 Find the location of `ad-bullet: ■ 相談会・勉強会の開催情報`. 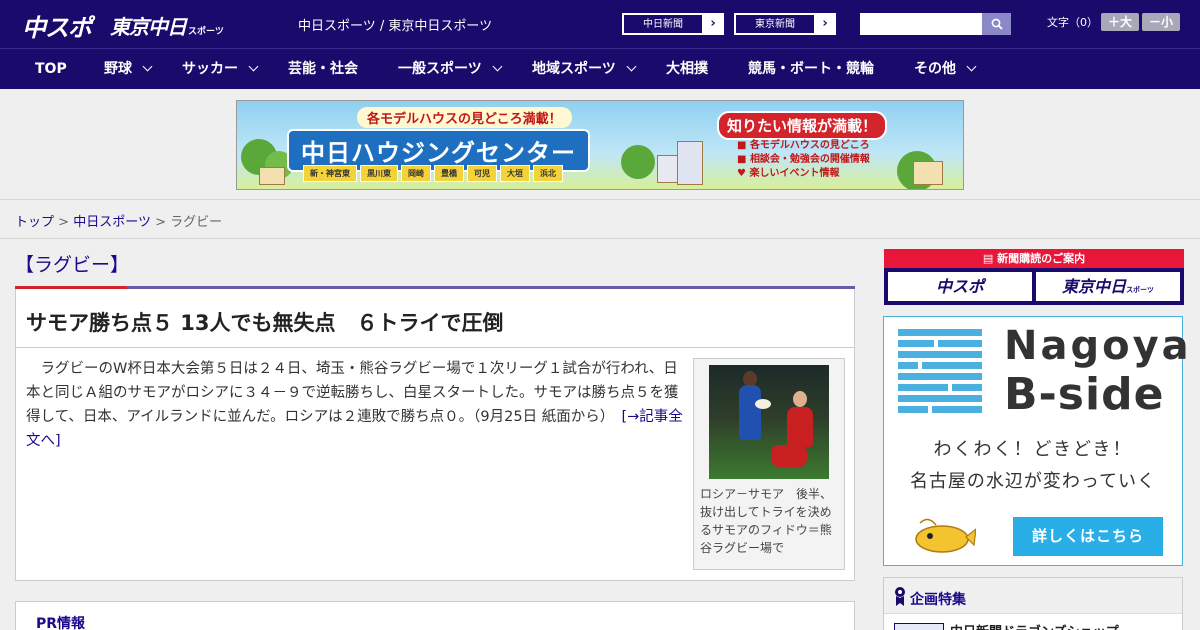

ad-bullet: ■ 相談会・勉強会の開催情報 is located at coordinates (803, 160).